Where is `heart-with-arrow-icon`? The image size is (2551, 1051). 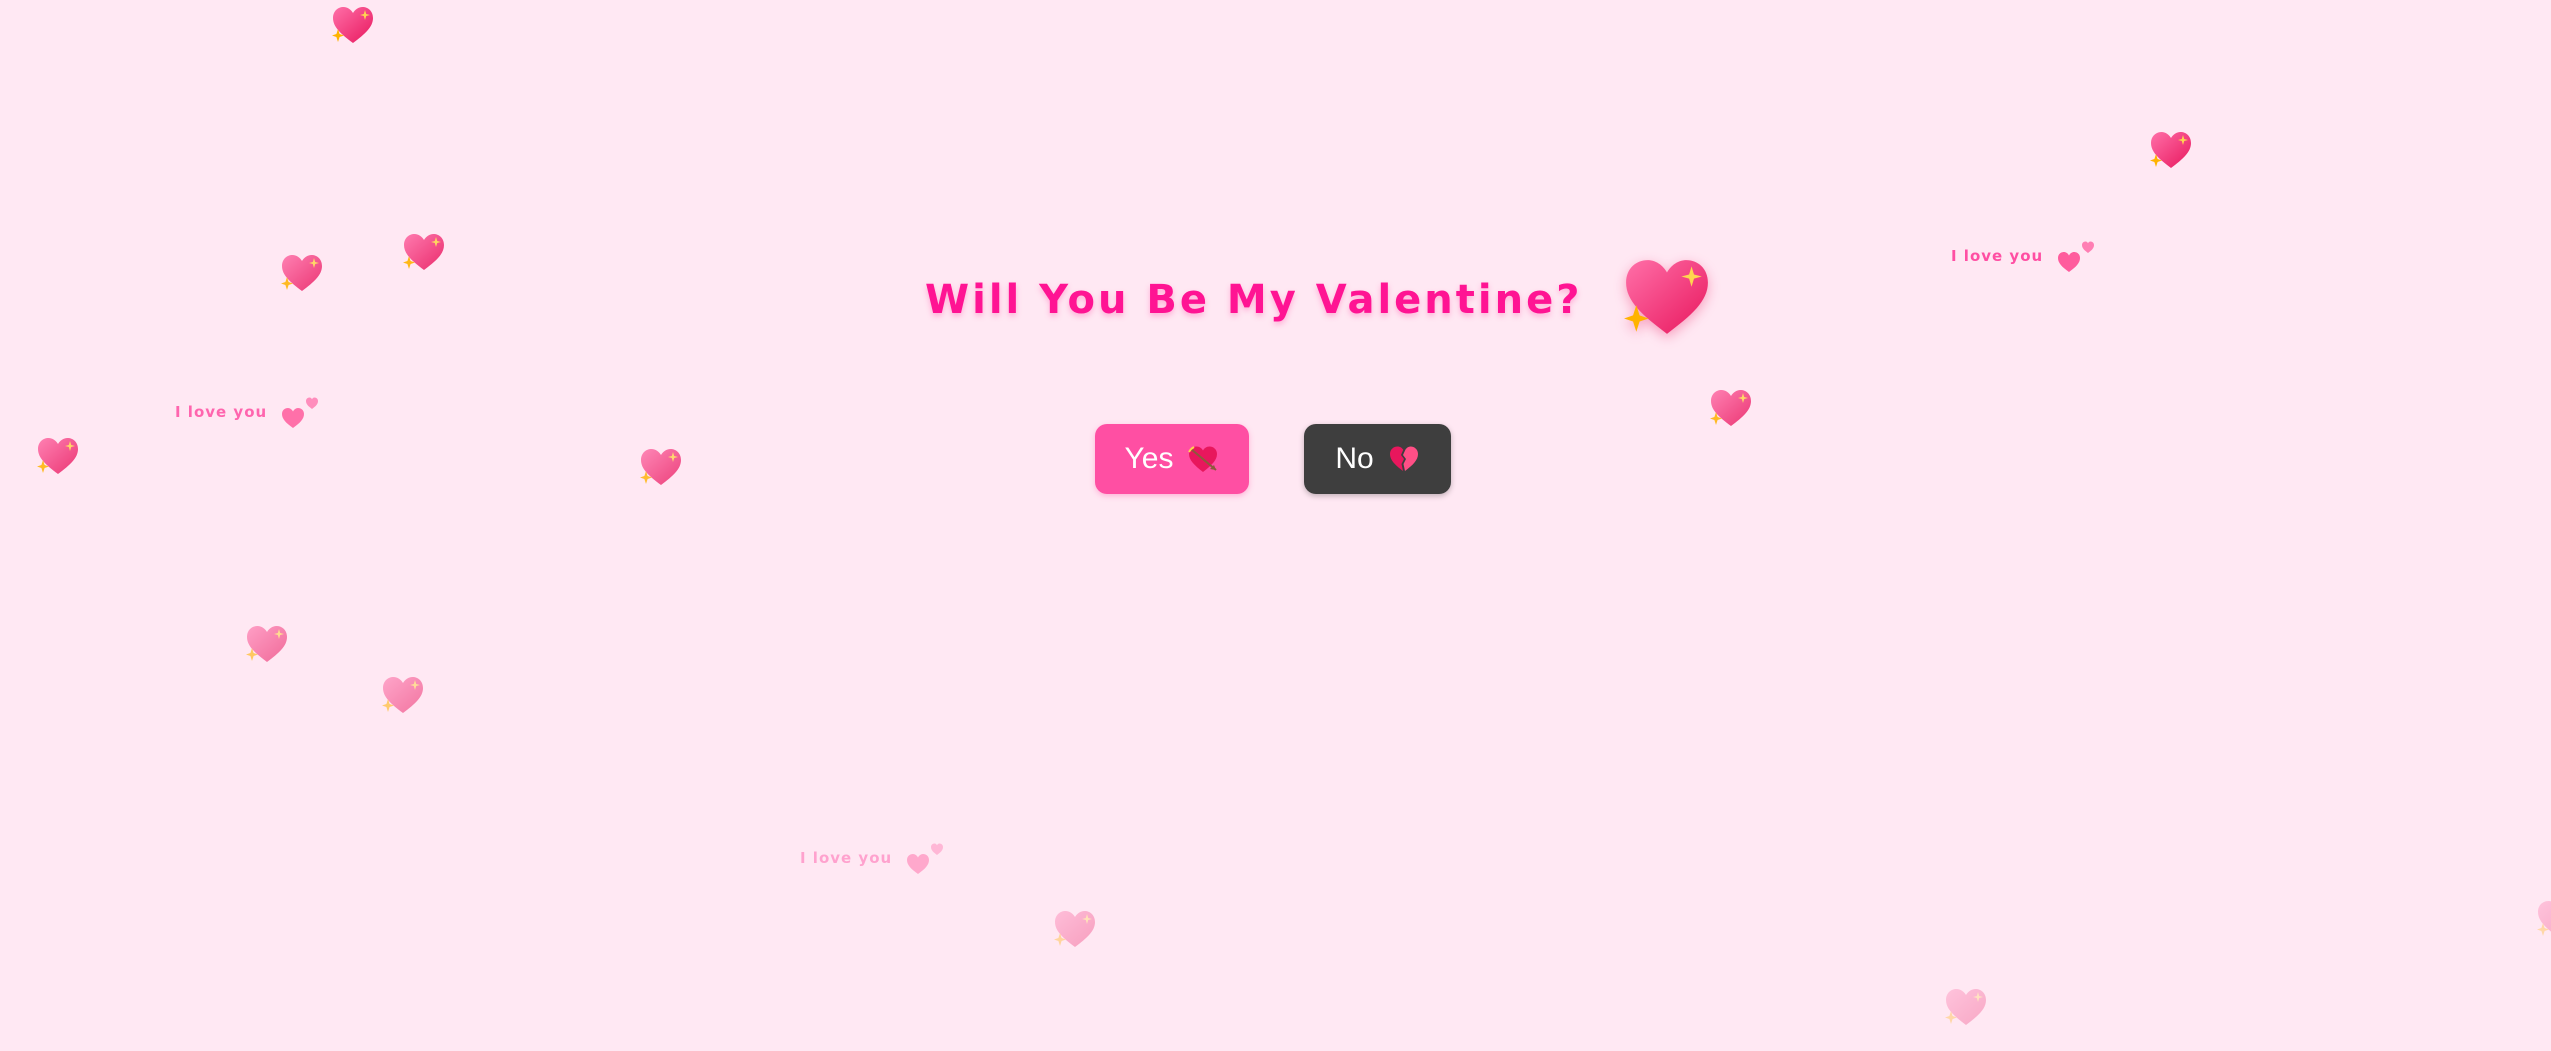 heart-with-arrow-icon is located at coordinates (1203, 459).